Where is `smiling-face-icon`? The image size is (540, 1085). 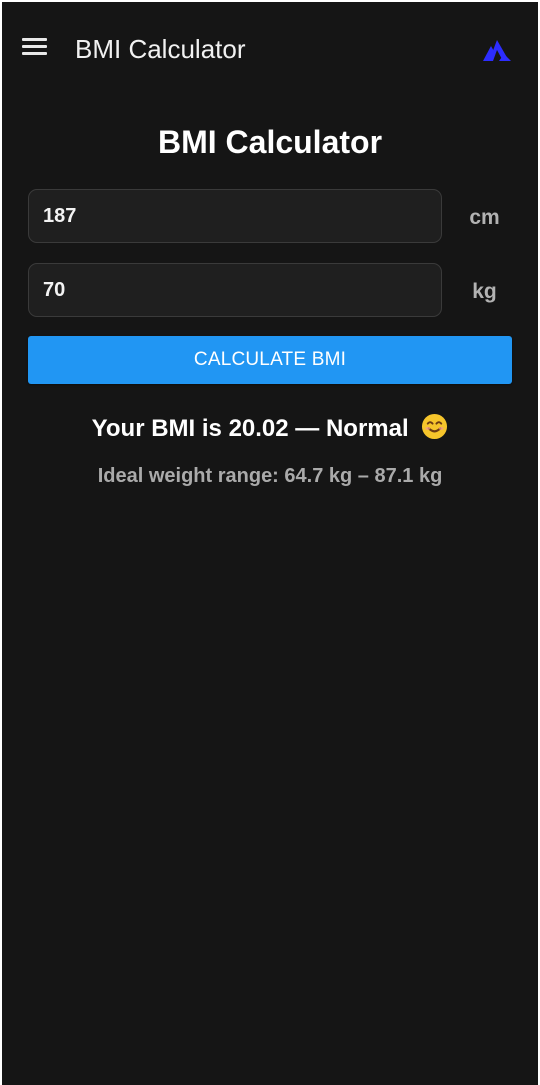
smiling-face-icon is located at coordinates (435, 426).